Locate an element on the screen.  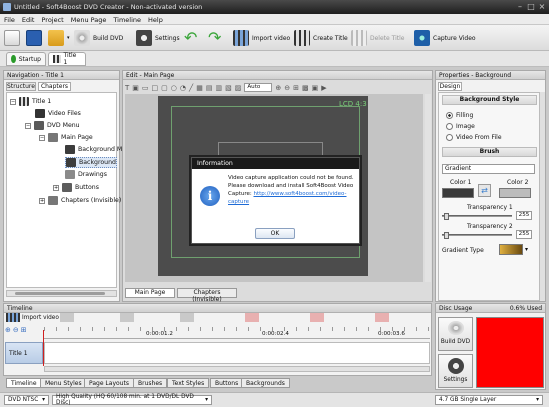
transparency2-value: 255 is located at coordinates (524, 234).